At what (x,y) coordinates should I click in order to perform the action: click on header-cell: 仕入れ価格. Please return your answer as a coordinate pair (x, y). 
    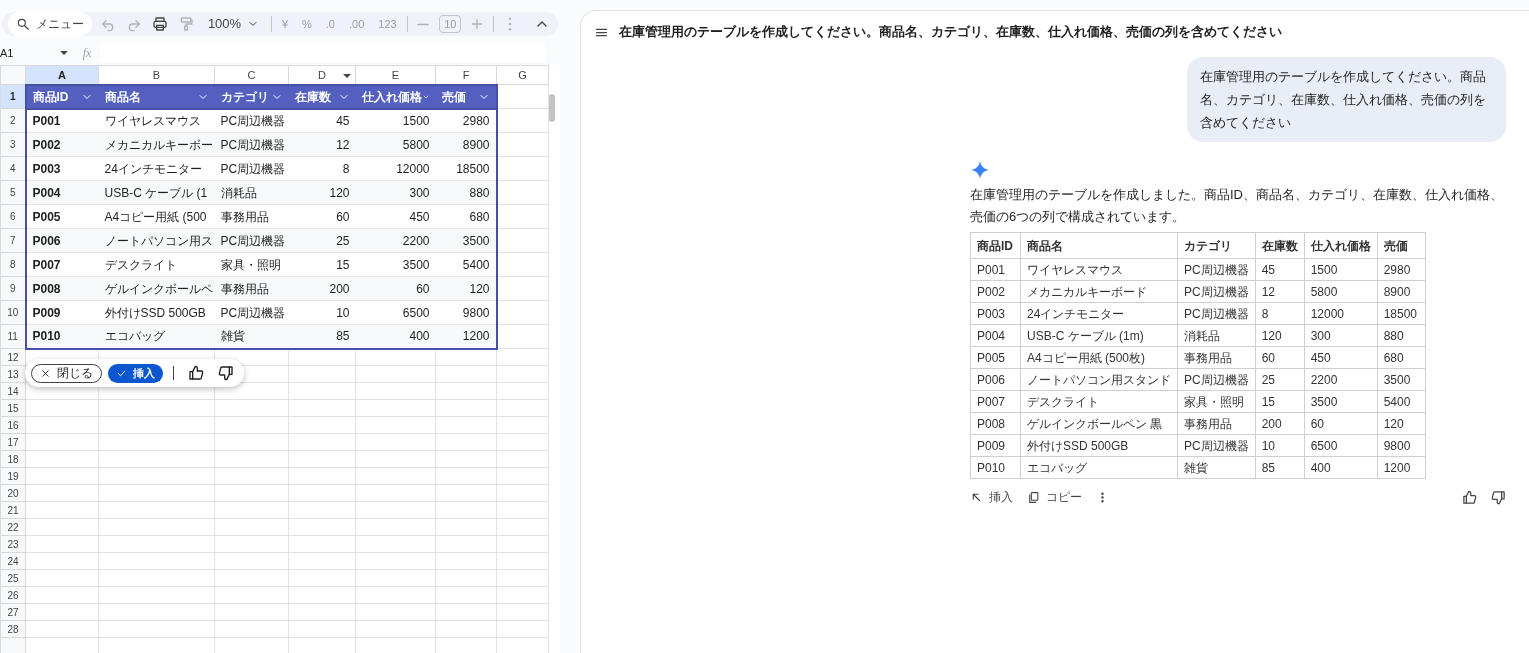
    Looking at the image, I should click on (395, 96).